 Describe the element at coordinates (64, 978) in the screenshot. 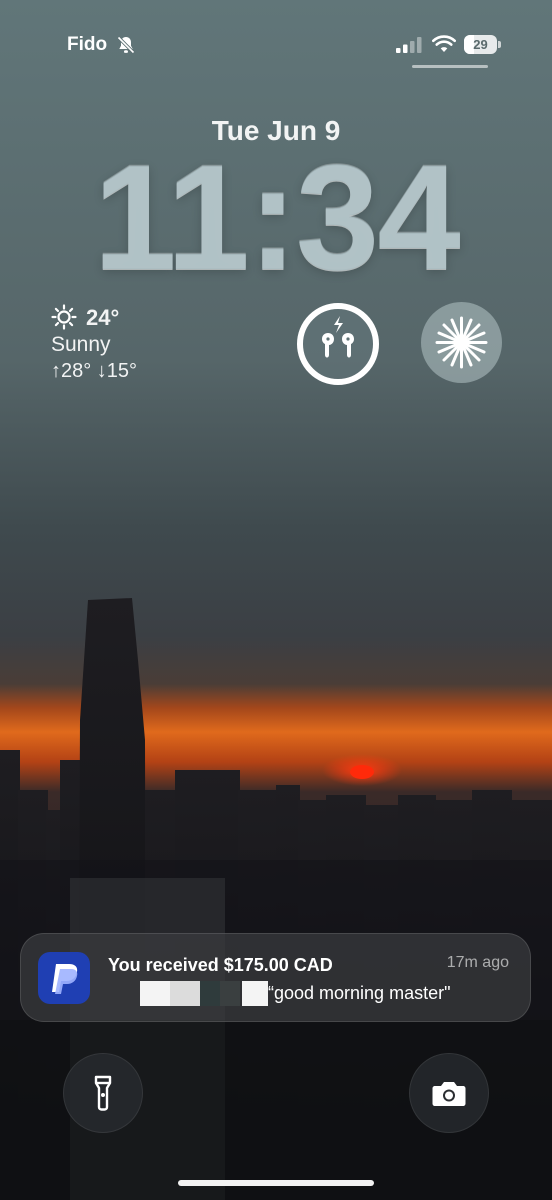

I see `paypal-icon` at that location.